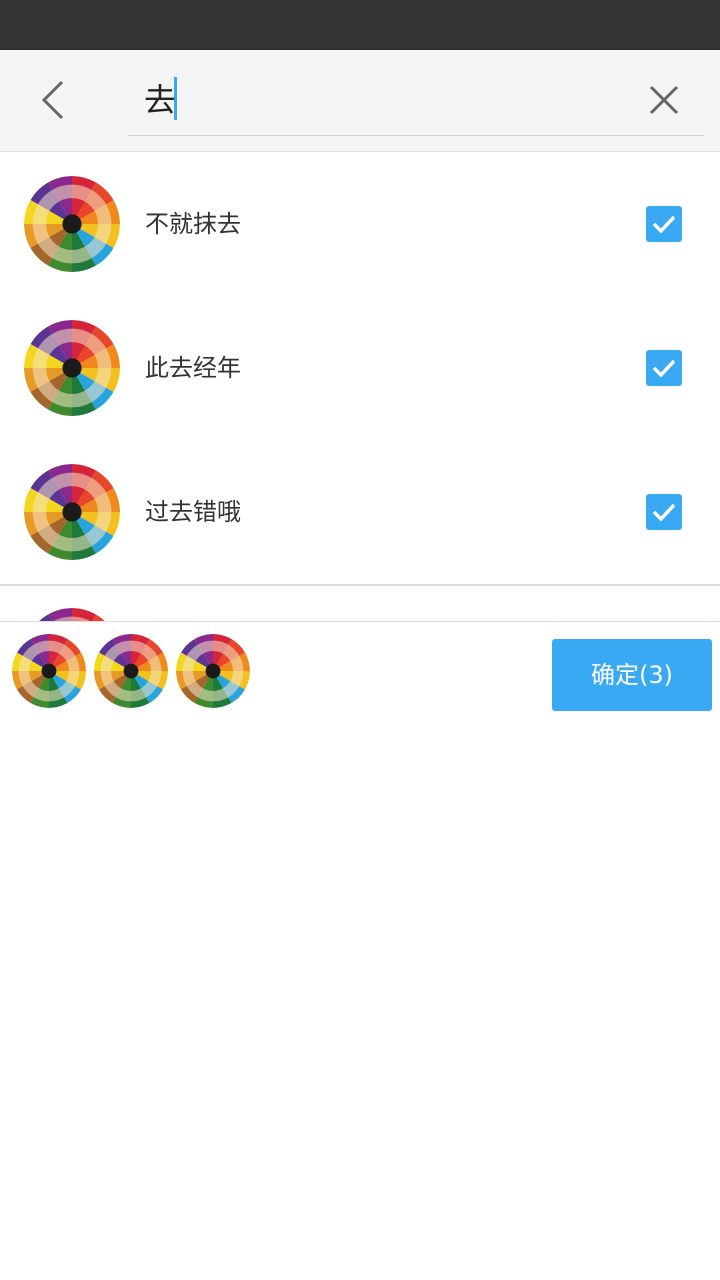 The height and width of the screenshot is (1280, 720). I want to click on clear-search-button, so click(664, 100).